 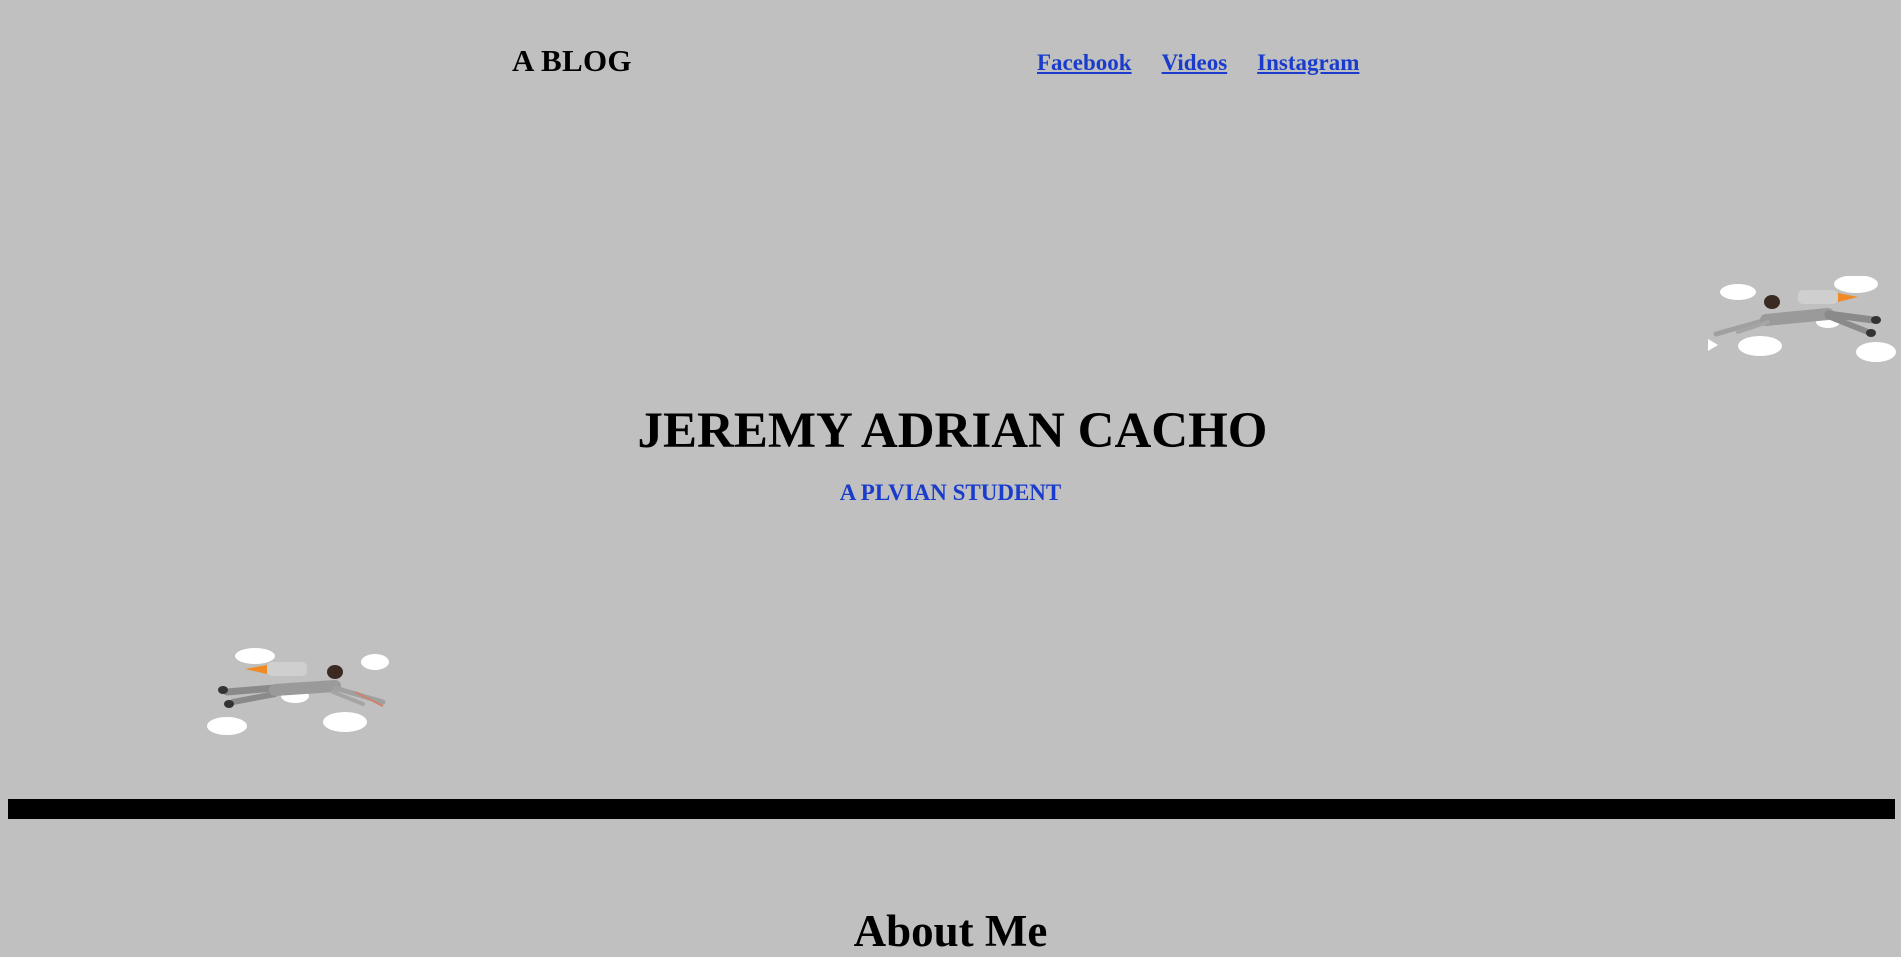 What do you see at coordinates (951, 809) in the screenshot?
I see `section-divider` at bounding box center [951, 809].